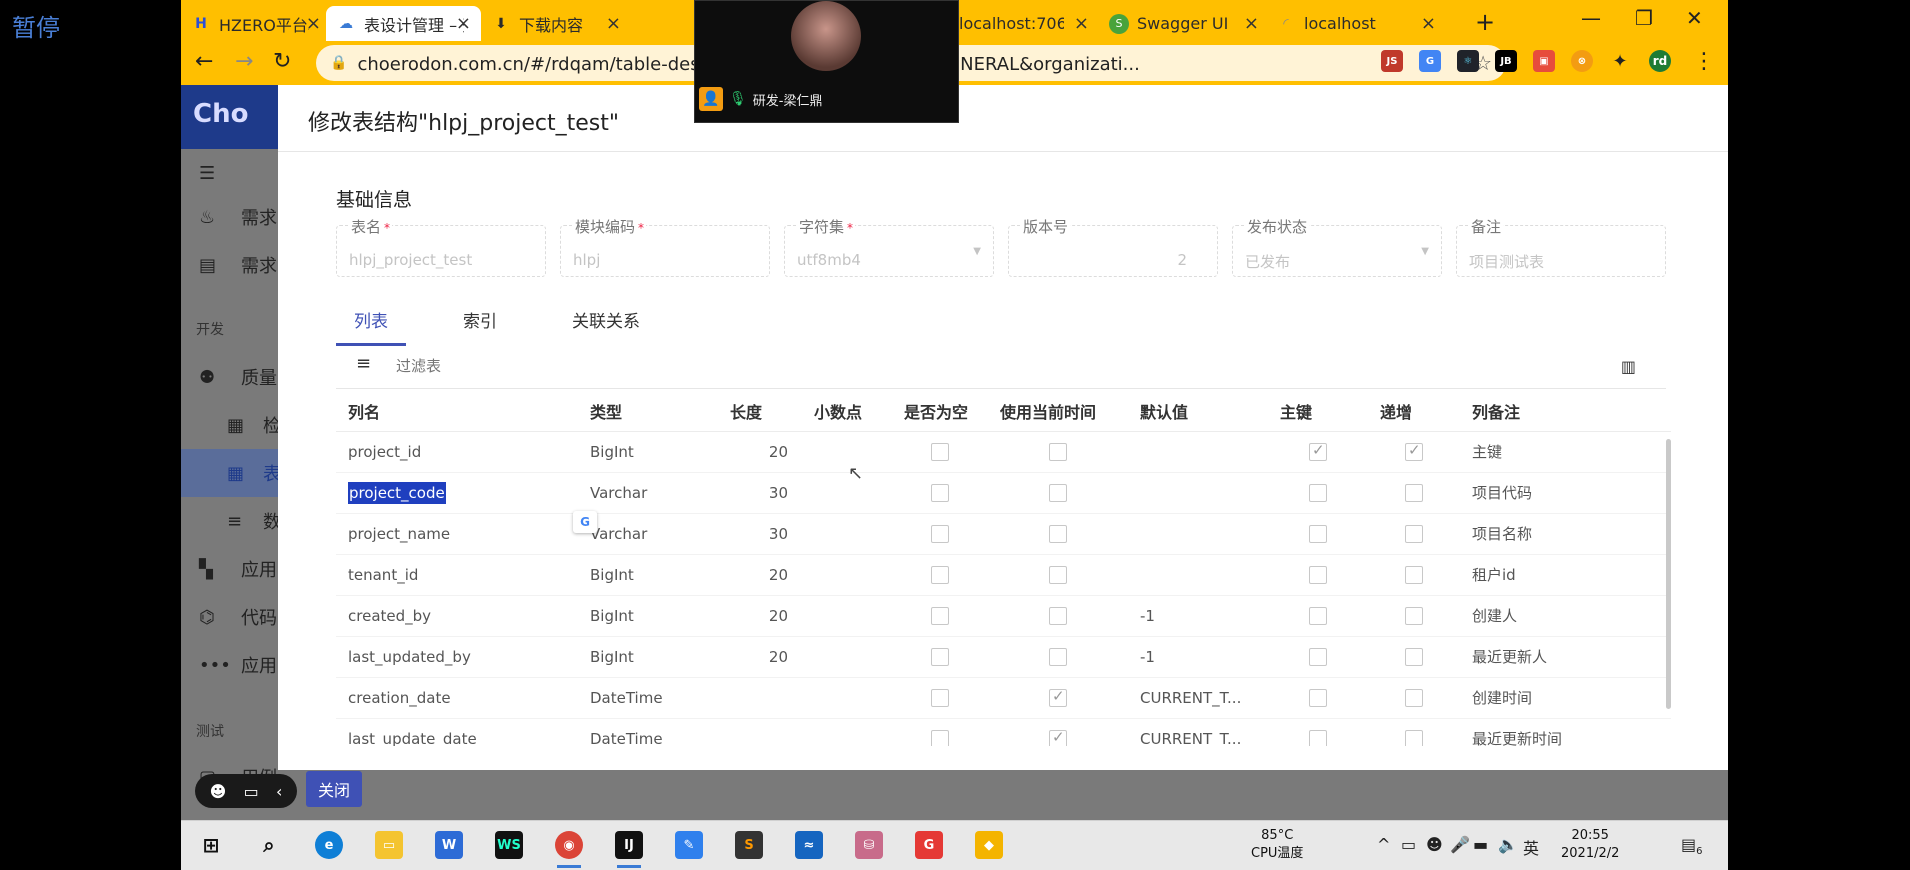 The width and height of the screenshot is (1910, 870). What do you see at coordinates (1660, 61) in the screenshot?
I see `profile-avatar: rd` at bounding box center [1660, 61].